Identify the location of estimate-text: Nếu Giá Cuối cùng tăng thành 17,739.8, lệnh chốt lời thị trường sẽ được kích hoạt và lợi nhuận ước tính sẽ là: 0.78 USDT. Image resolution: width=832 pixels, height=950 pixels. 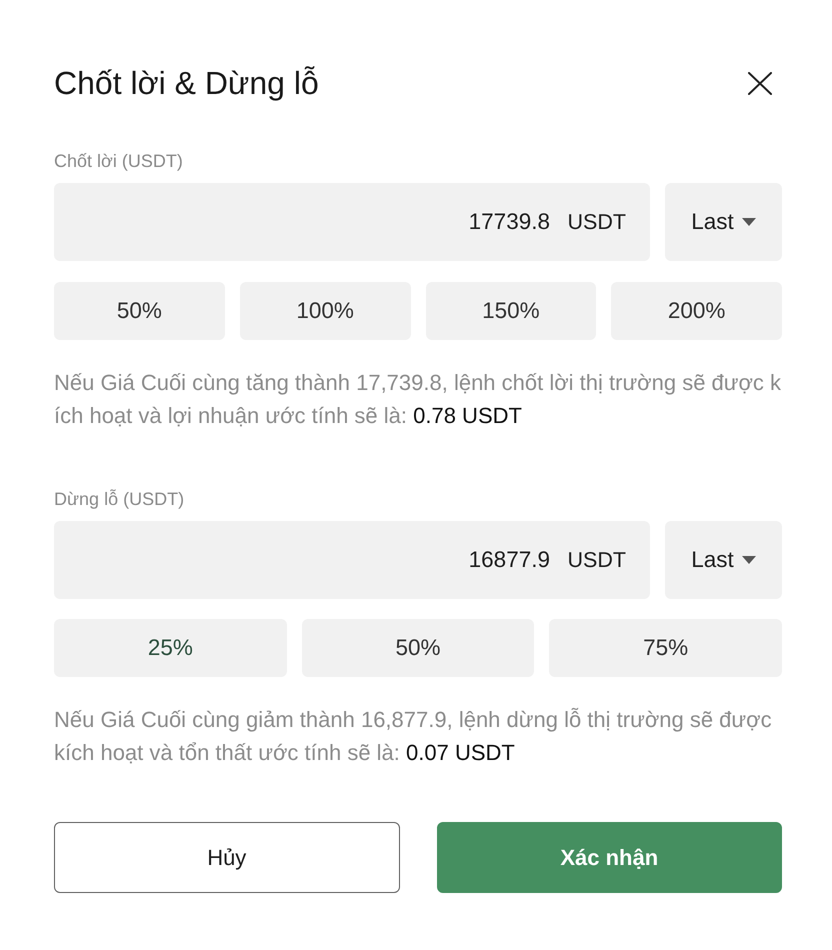
(418, 399).